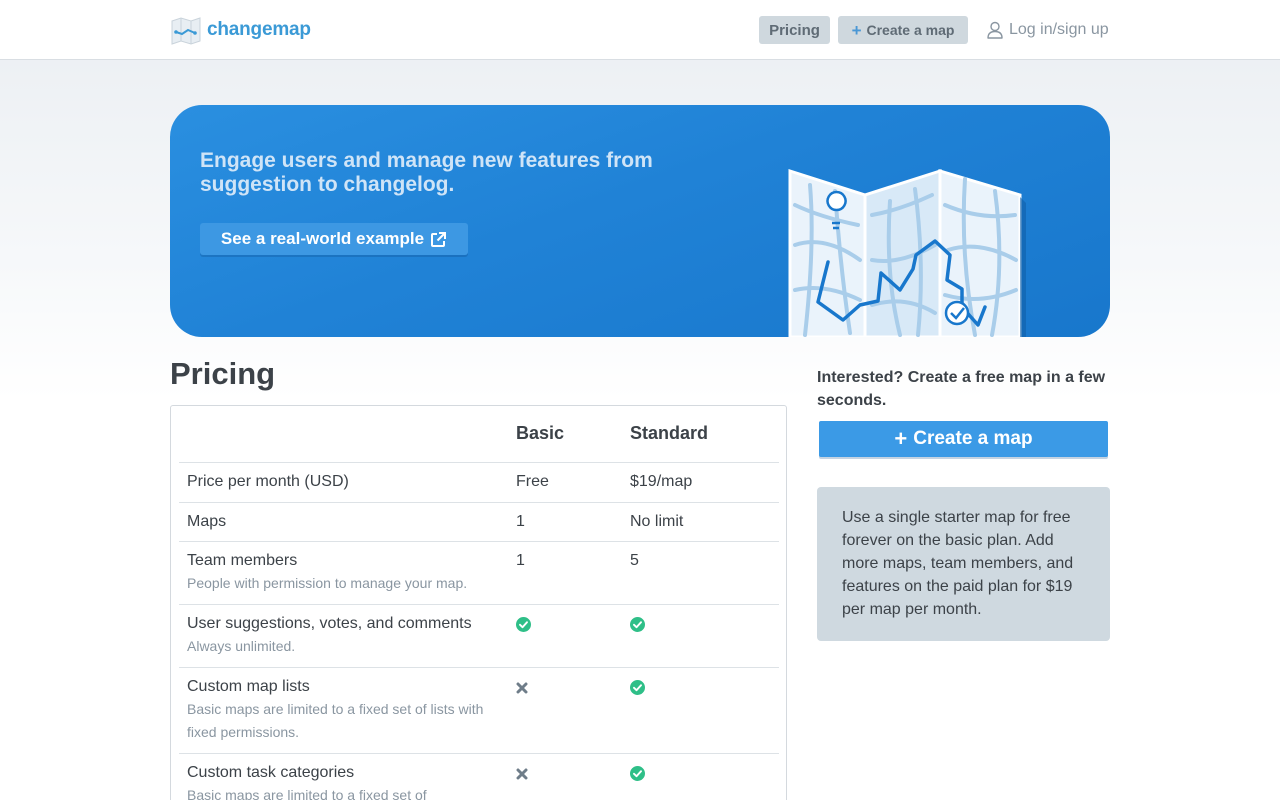 This screenshot has height=800, width=1280. I want to click on feature-name: Custom map lists, so click(248, 686).